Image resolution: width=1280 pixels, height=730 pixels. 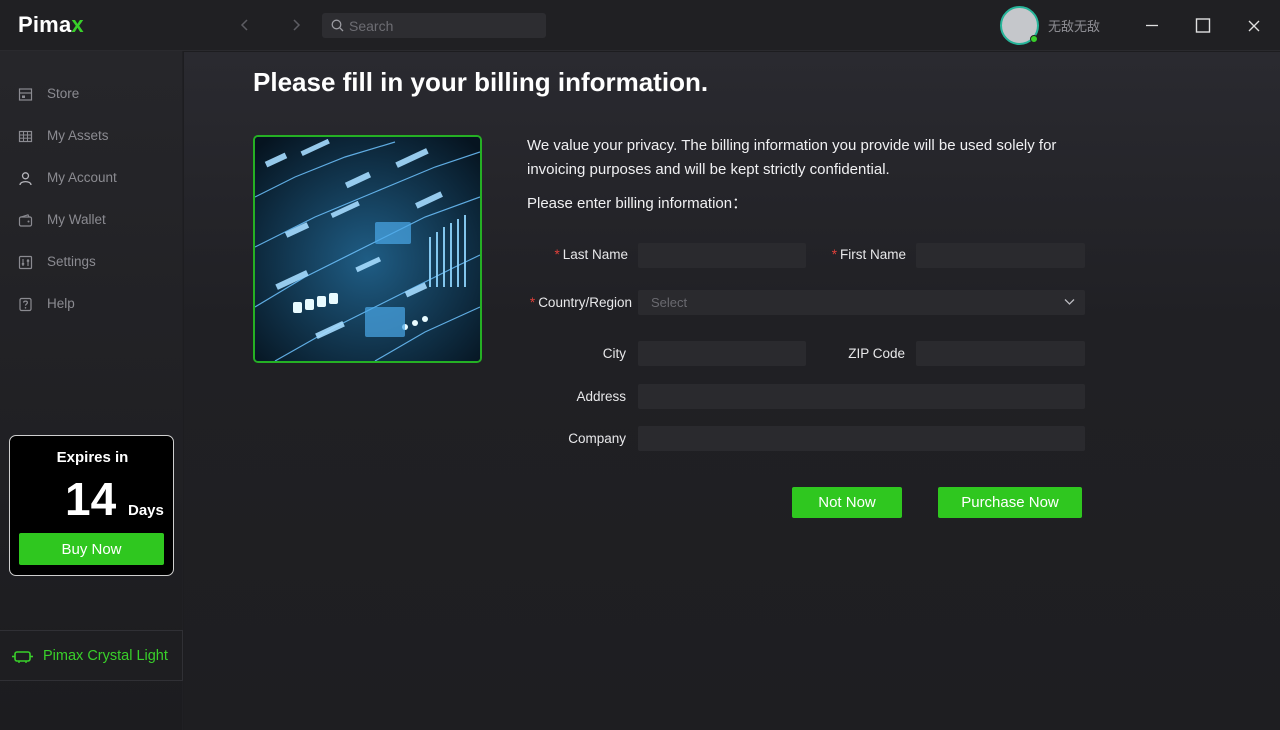 I want to click on city-field, so click(x=722, y=353).